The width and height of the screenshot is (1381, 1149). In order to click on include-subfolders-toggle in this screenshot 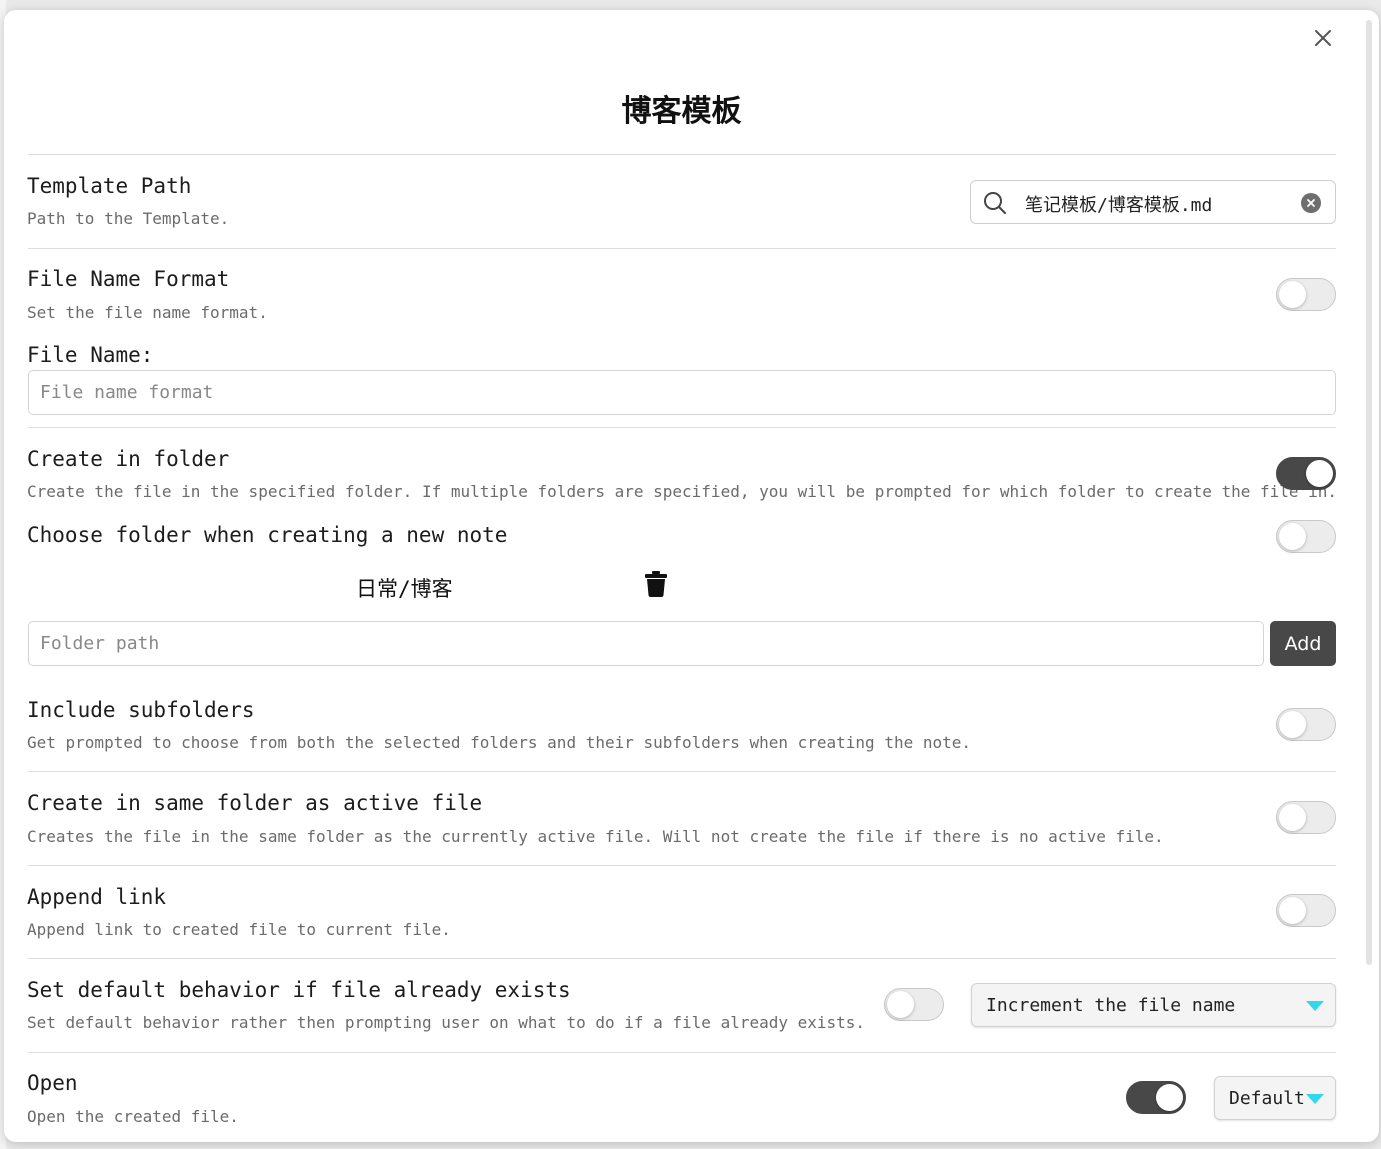, I will do `click(1306, 724)`.